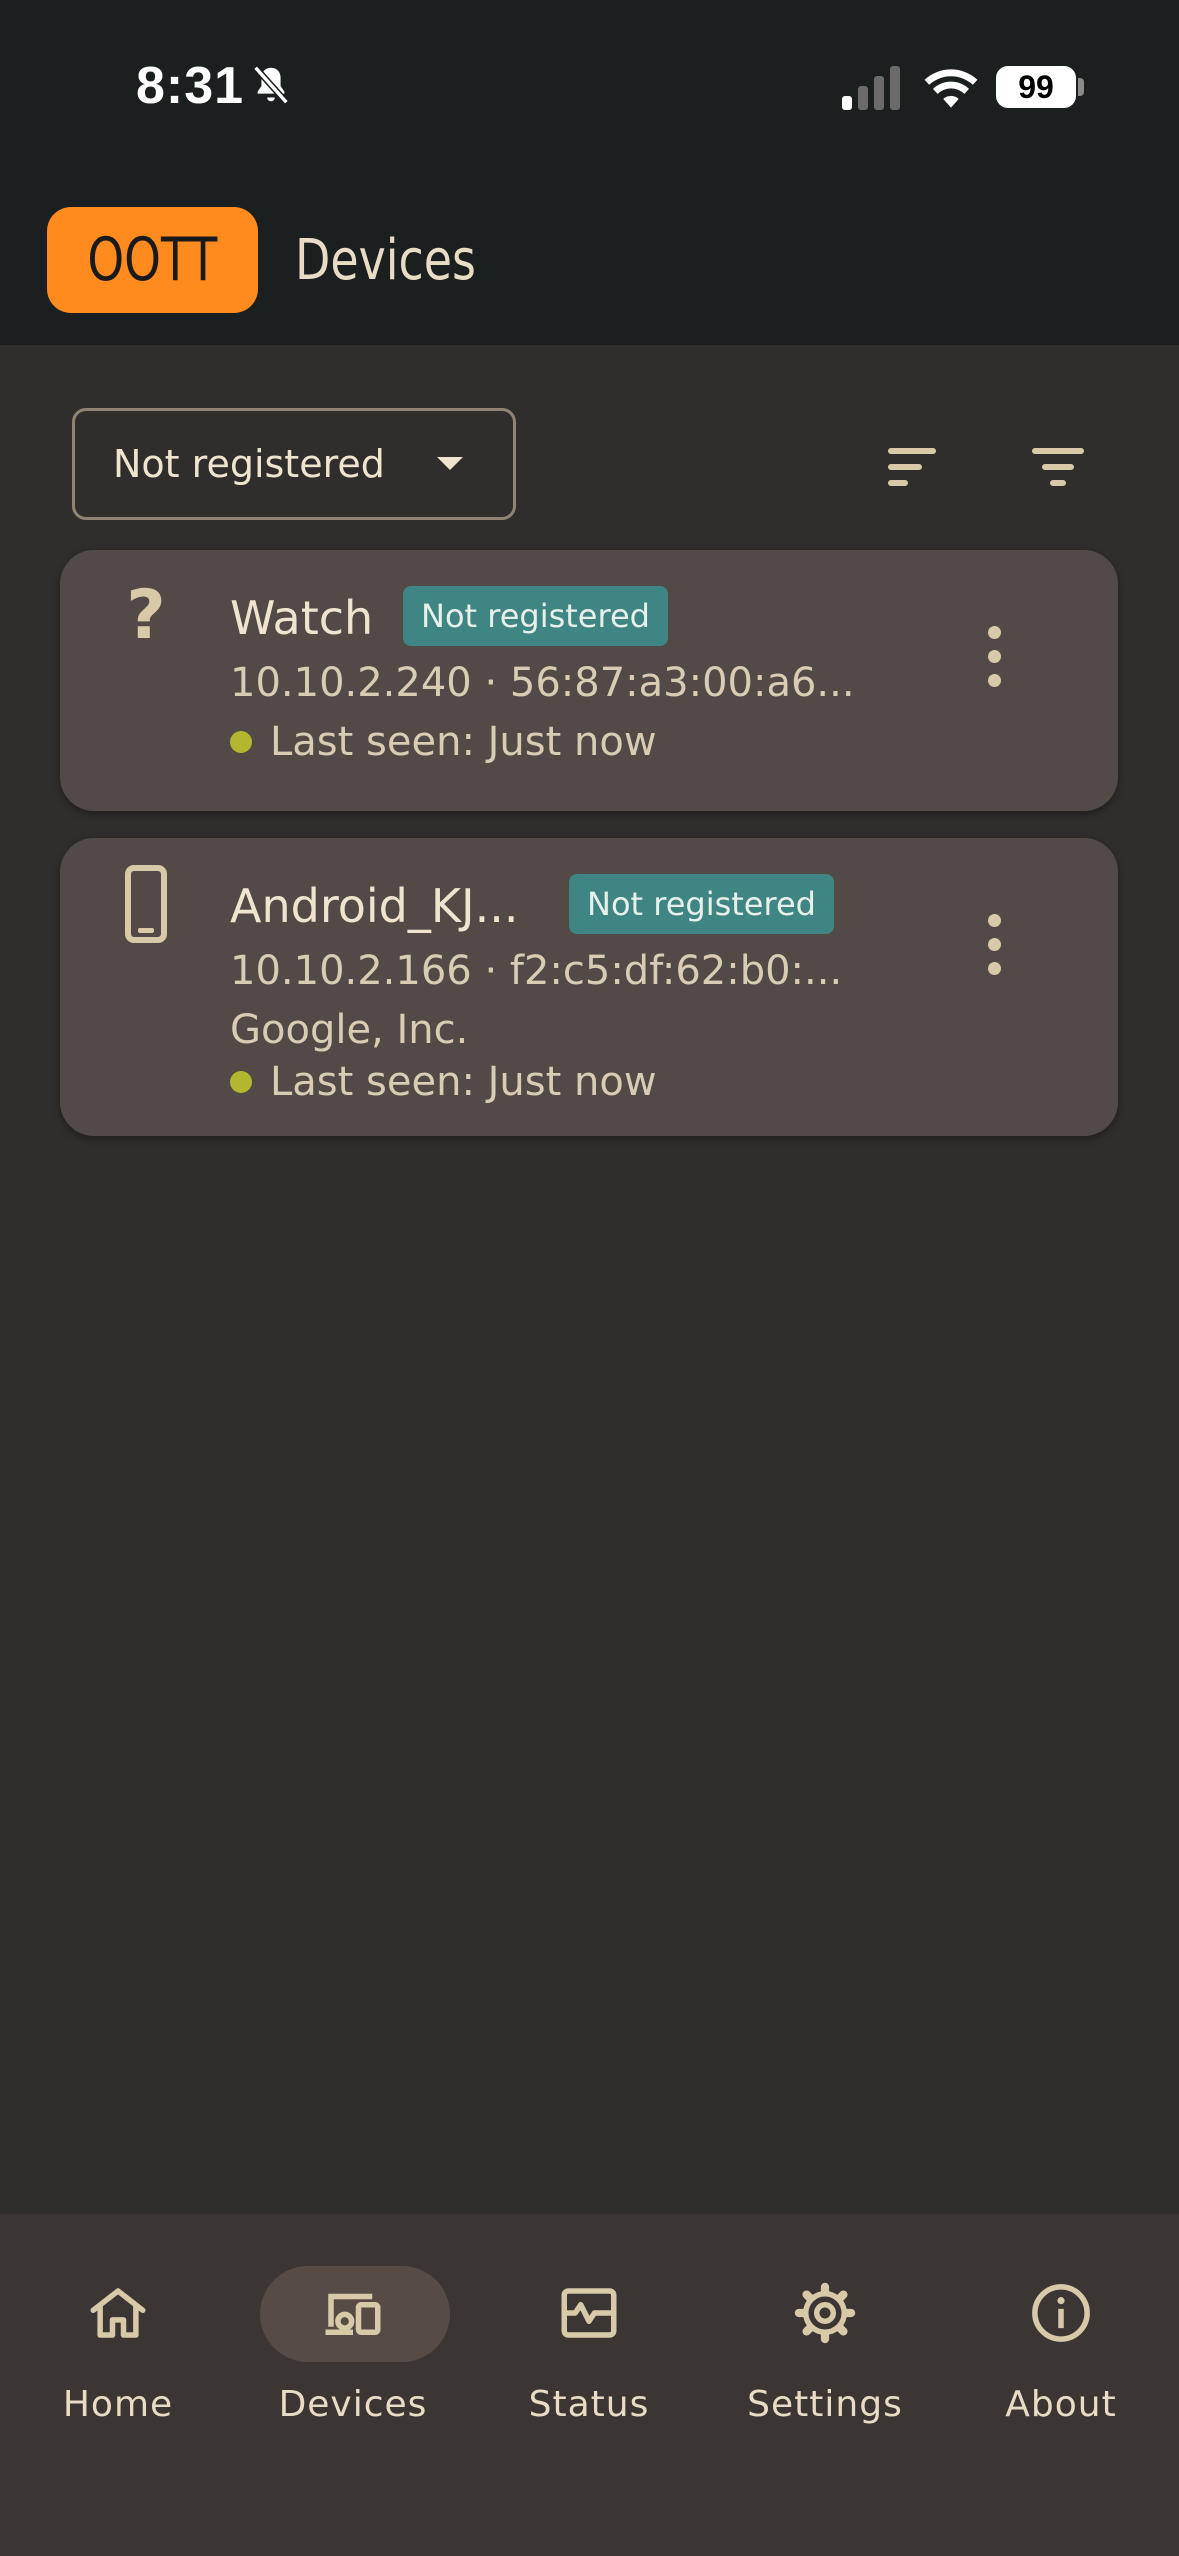 The width and height of the screenshot is (1179, 2556). I want to click on devices-icon, so click(353, 2314).